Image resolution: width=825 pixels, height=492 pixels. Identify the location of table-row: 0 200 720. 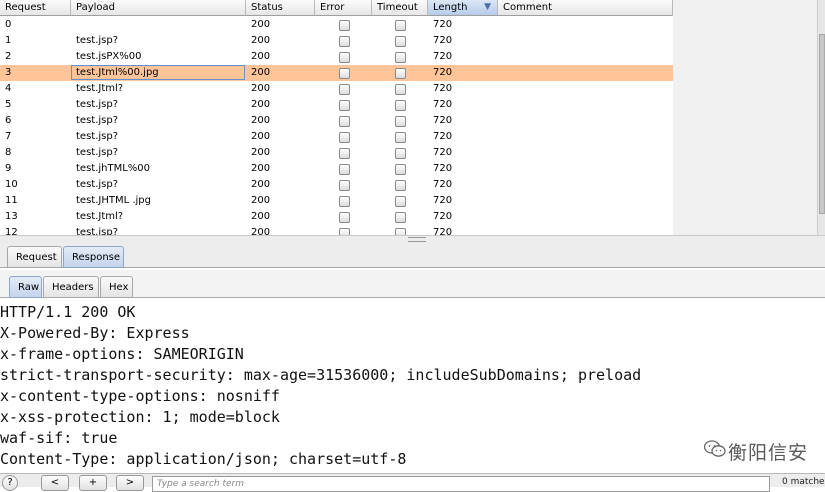
(336, 25).